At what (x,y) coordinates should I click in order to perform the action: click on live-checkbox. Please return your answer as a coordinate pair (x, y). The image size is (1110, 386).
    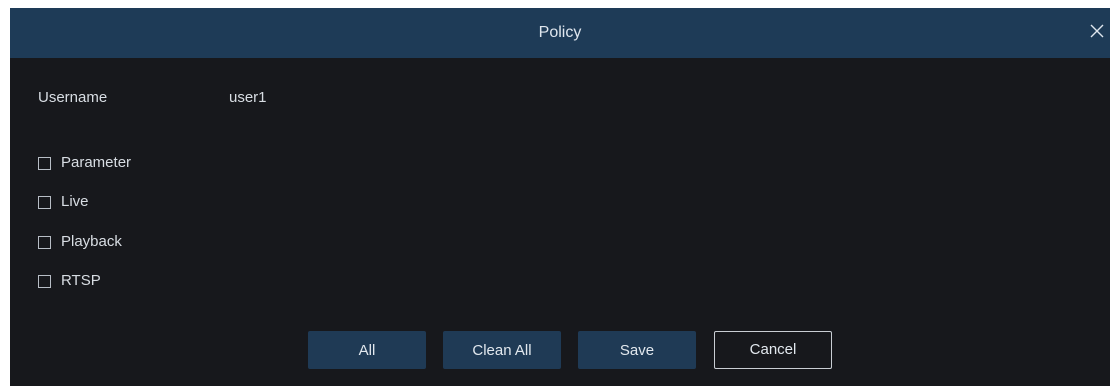
    Looking at the image, I should click on (44, 202).